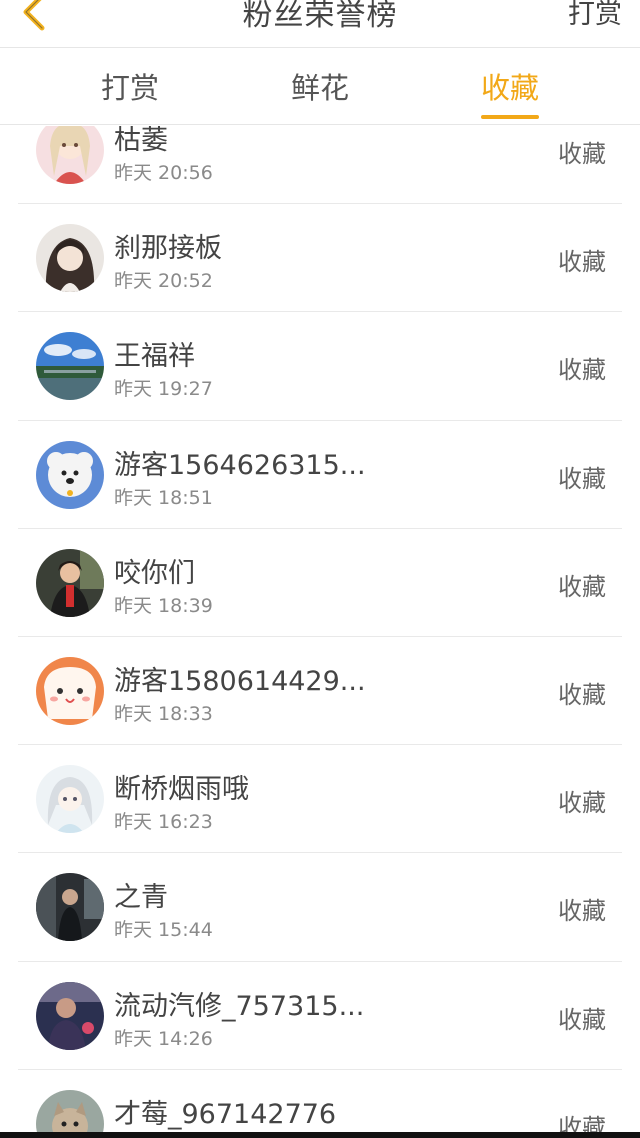 The height and width of the screenshot is (1138, 640). What do you see at coordinates (320, 799) in the screenshot?
I see `list-item: 断桥烟雨哦 昨天 16:23 收藏` at bounding box center [320, 799].